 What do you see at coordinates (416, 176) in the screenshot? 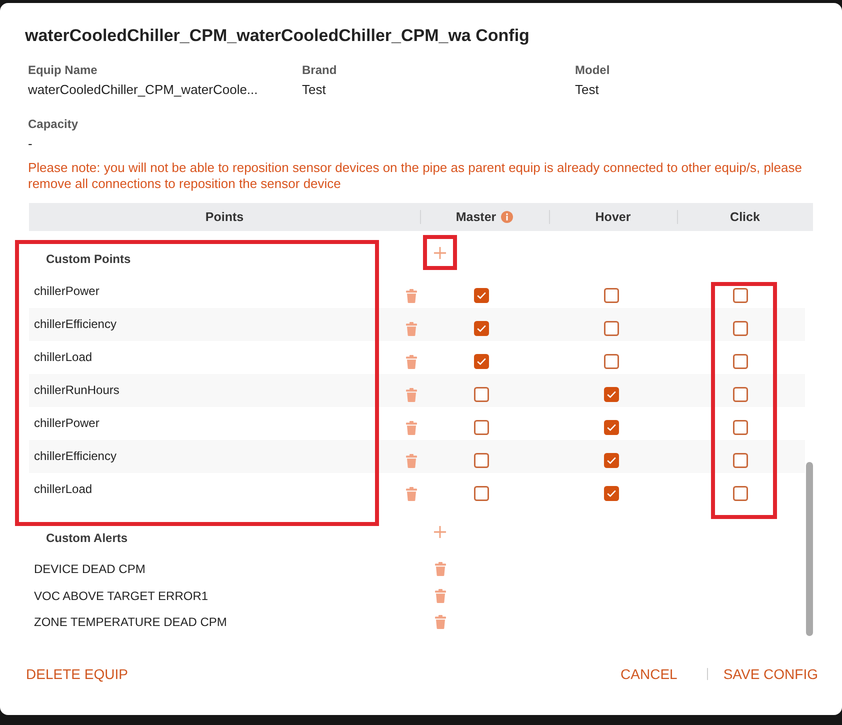
I see `warning-note: Please note: you will not be able to reposition sensor devices on the pipe as parent equip is already connected to other equip/s, please remove all connections to reposition the sensor device` at bounding box center [416, 176].